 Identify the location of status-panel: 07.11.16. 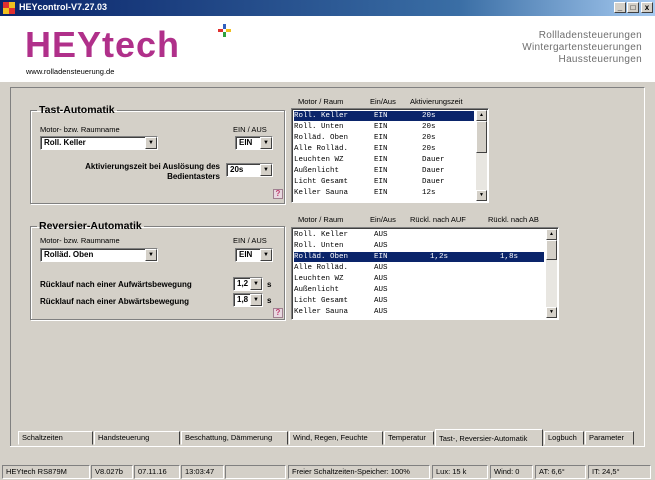
(157, 472).